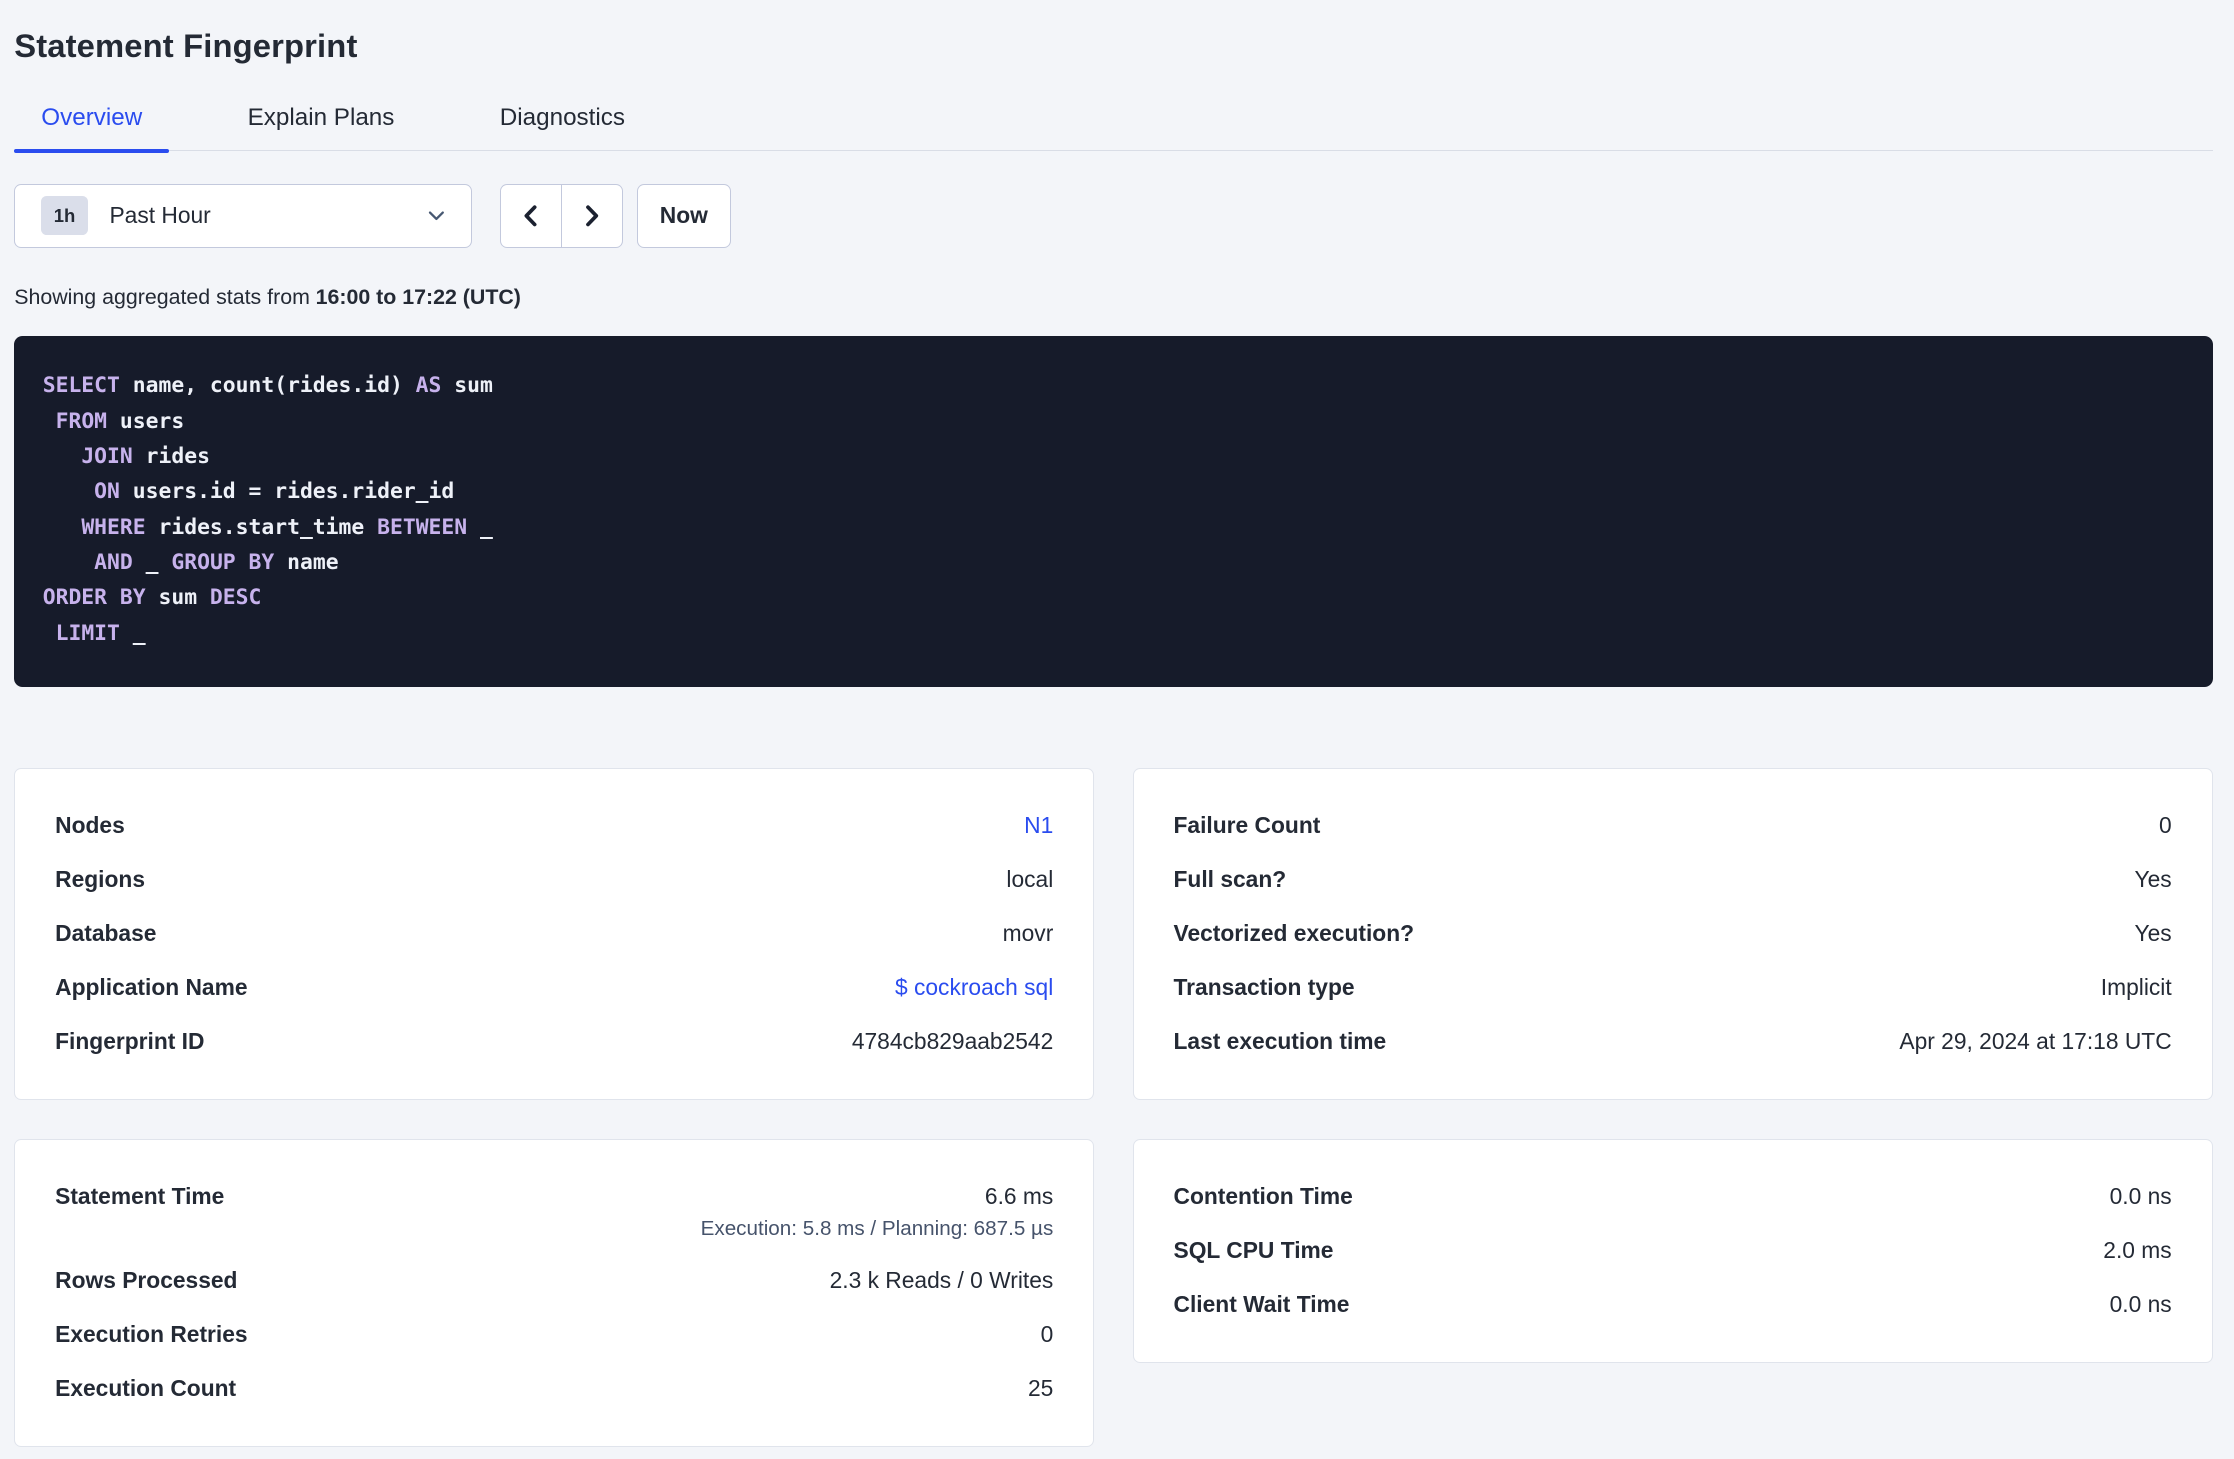  I want to click on next-time-button, so click(592, 215).